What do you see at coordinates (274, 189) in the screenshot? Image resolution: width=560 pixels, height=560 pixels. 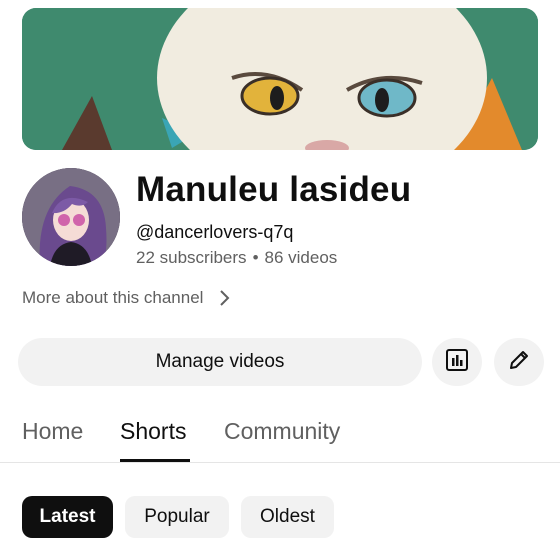 I see `channel-name: Manuleu lasideu` at bounding box center [274, 189].